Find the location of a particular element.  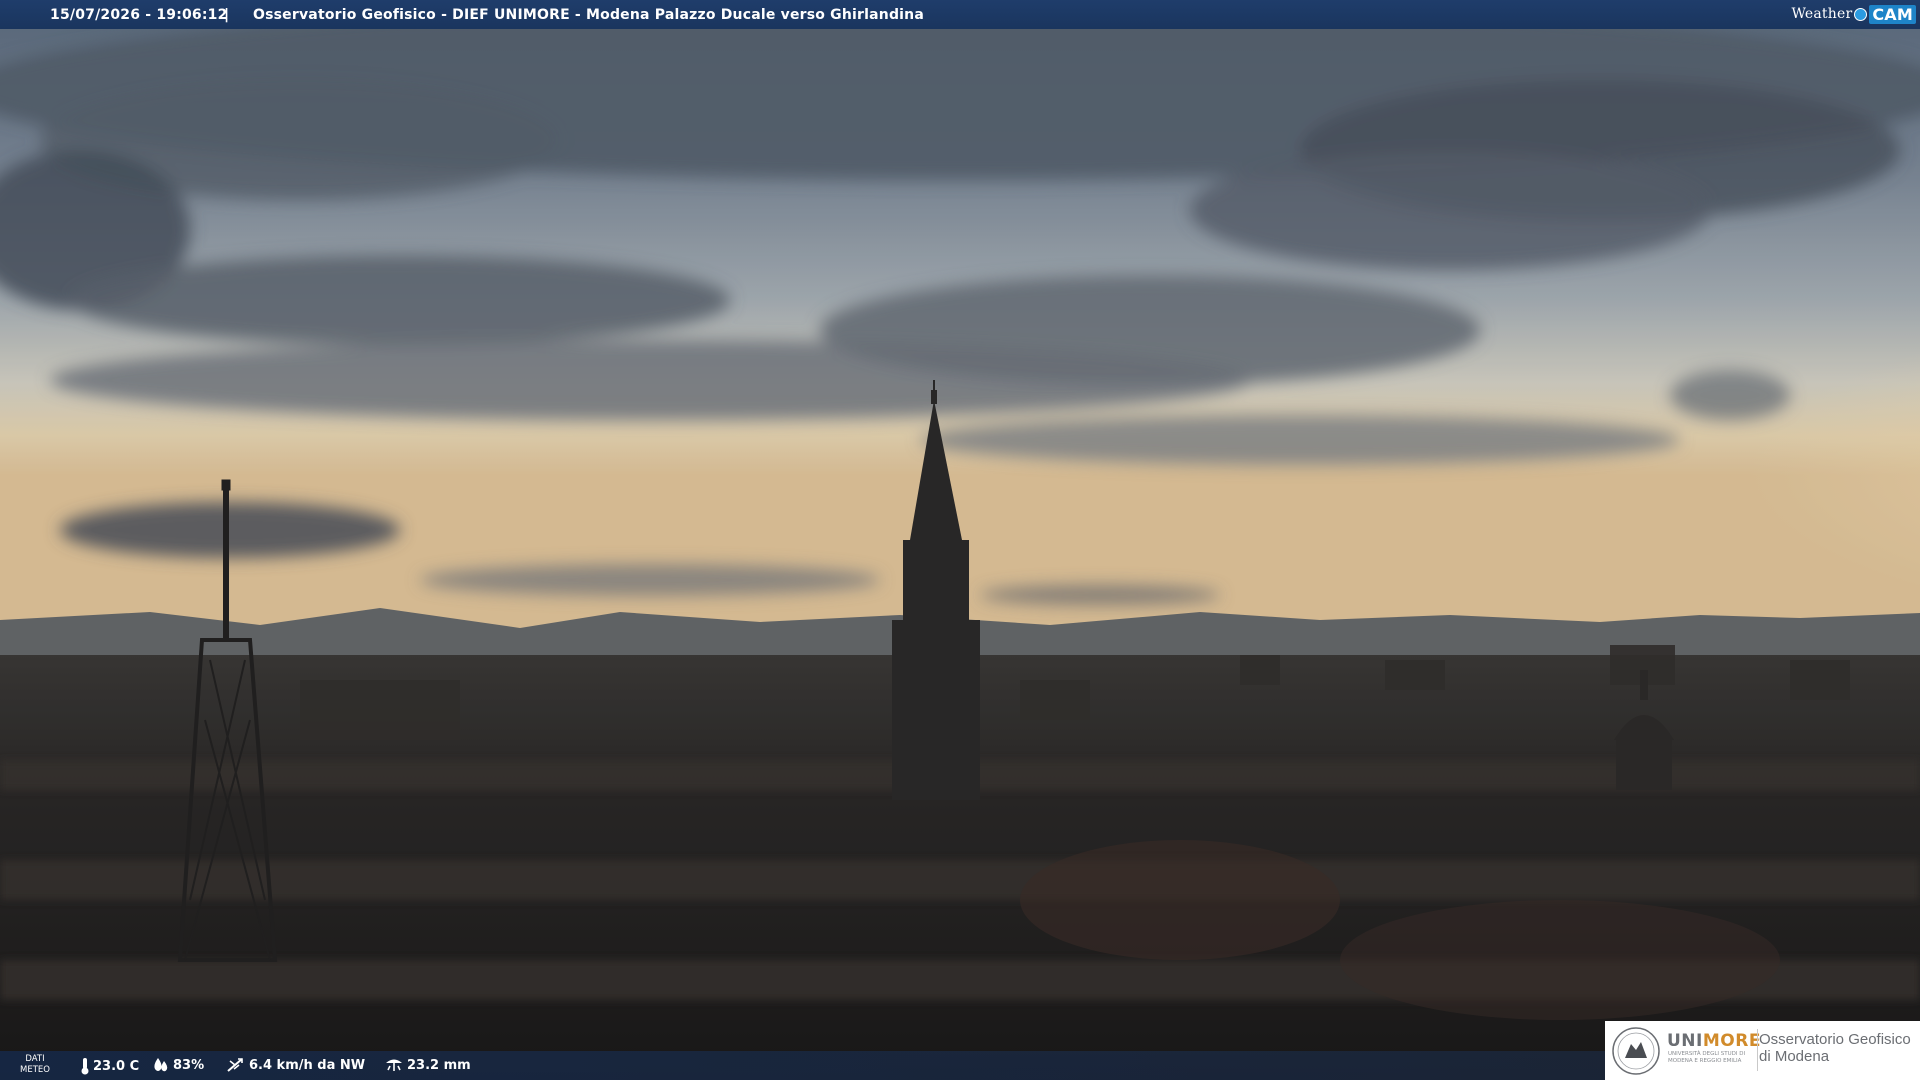

brand-cam: CAM is located at coordinates (1892, 14).